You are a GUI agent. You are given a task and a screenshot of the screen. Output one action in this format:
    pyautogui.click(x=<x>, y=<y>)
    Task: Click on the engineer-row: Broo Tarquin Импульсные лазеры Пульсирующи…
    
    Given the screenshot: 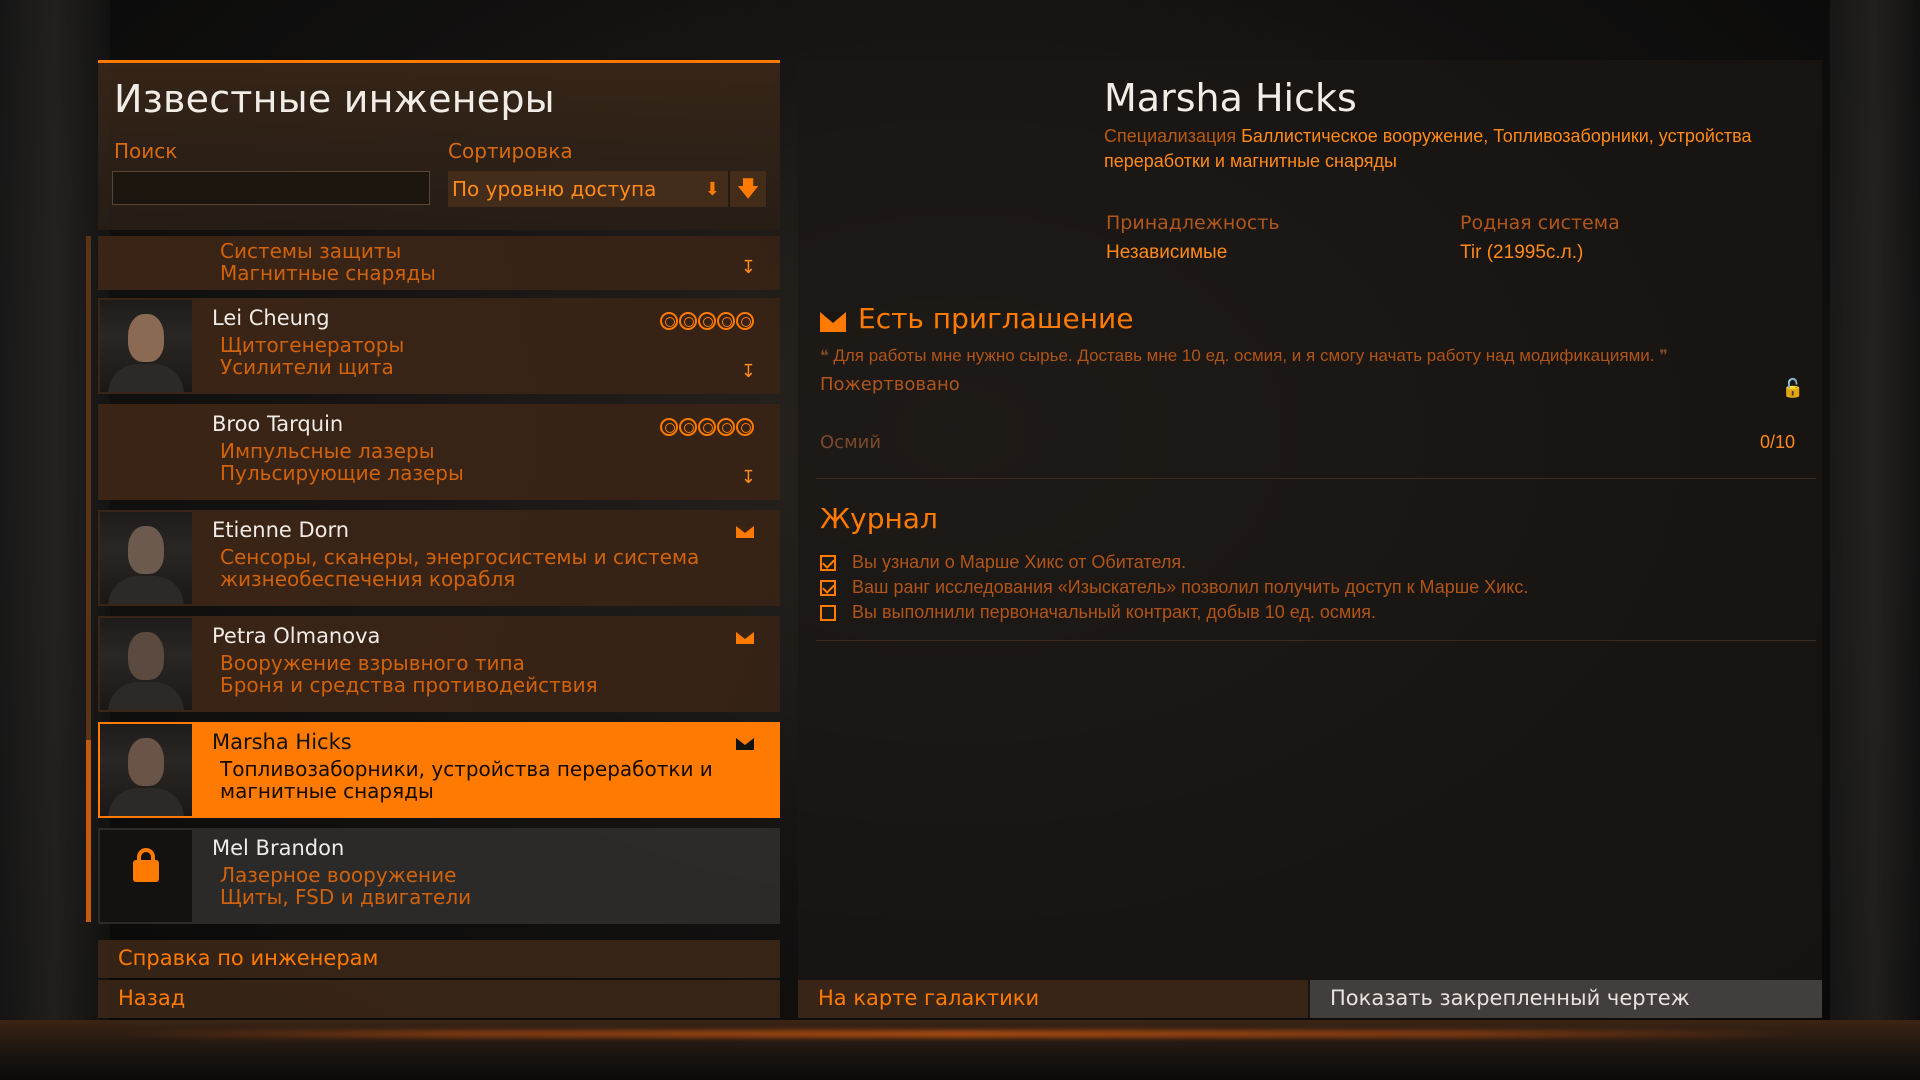 What is the action you would take?
    pyautogui.click(x=439, y=452)
    